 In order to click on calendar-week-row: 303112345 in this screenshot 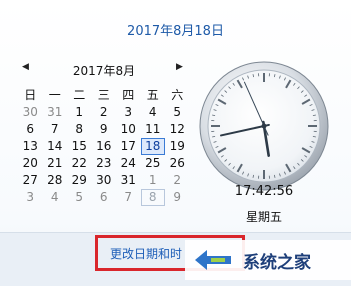, I will do `click(104, 112)`.